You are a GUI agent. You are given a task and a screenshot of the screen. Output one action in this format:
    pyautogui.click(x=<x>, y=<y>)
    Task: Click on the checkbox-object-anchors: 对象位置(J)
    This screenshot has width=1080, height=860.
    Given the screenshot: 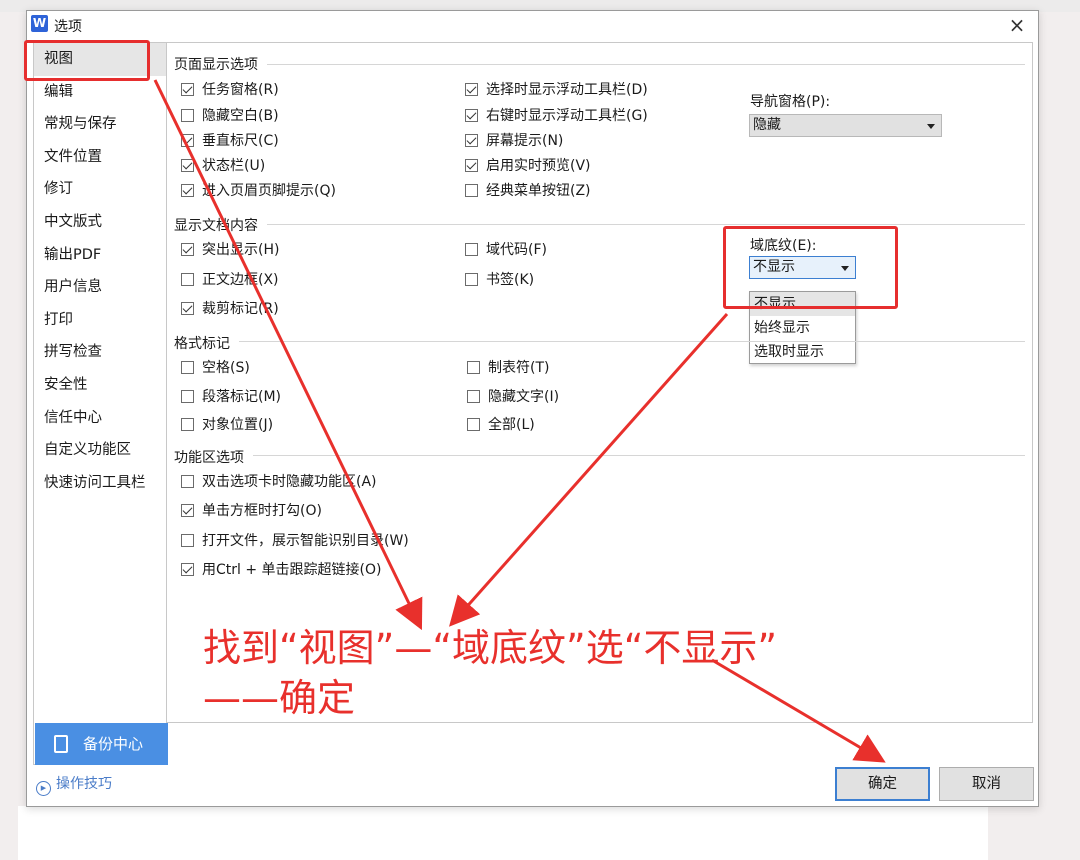 What is the action you would take?
    pyautogui.click(x=227, y=425)
    